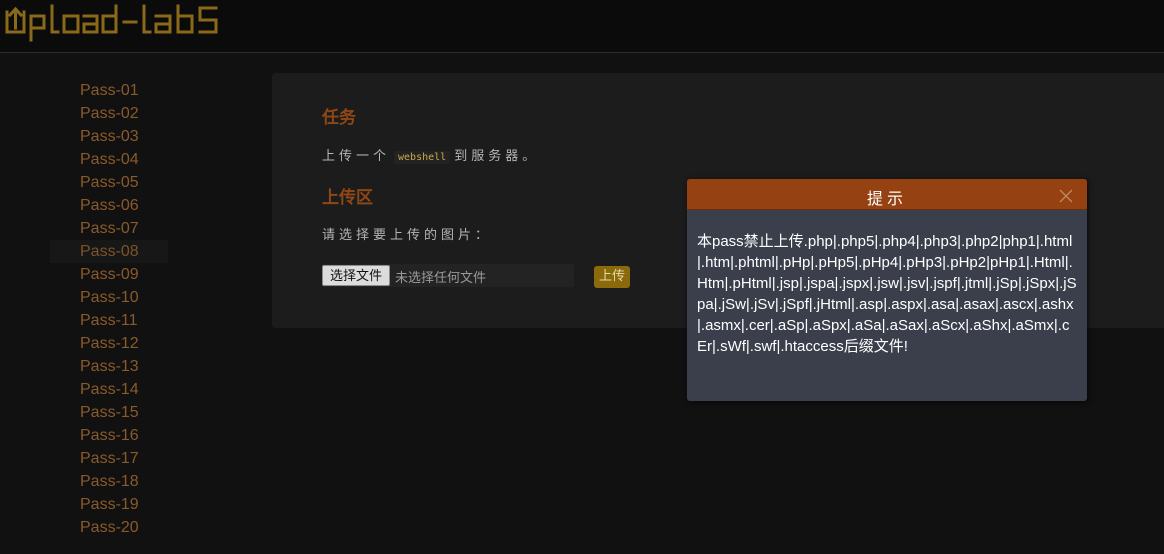 This screenshot has height=554, width=1164. What do you see at coordinates (109, 297) in the screenshot?
I see `sidebar-item-pass-10: Pass-10` at bounding box center [109, 297].